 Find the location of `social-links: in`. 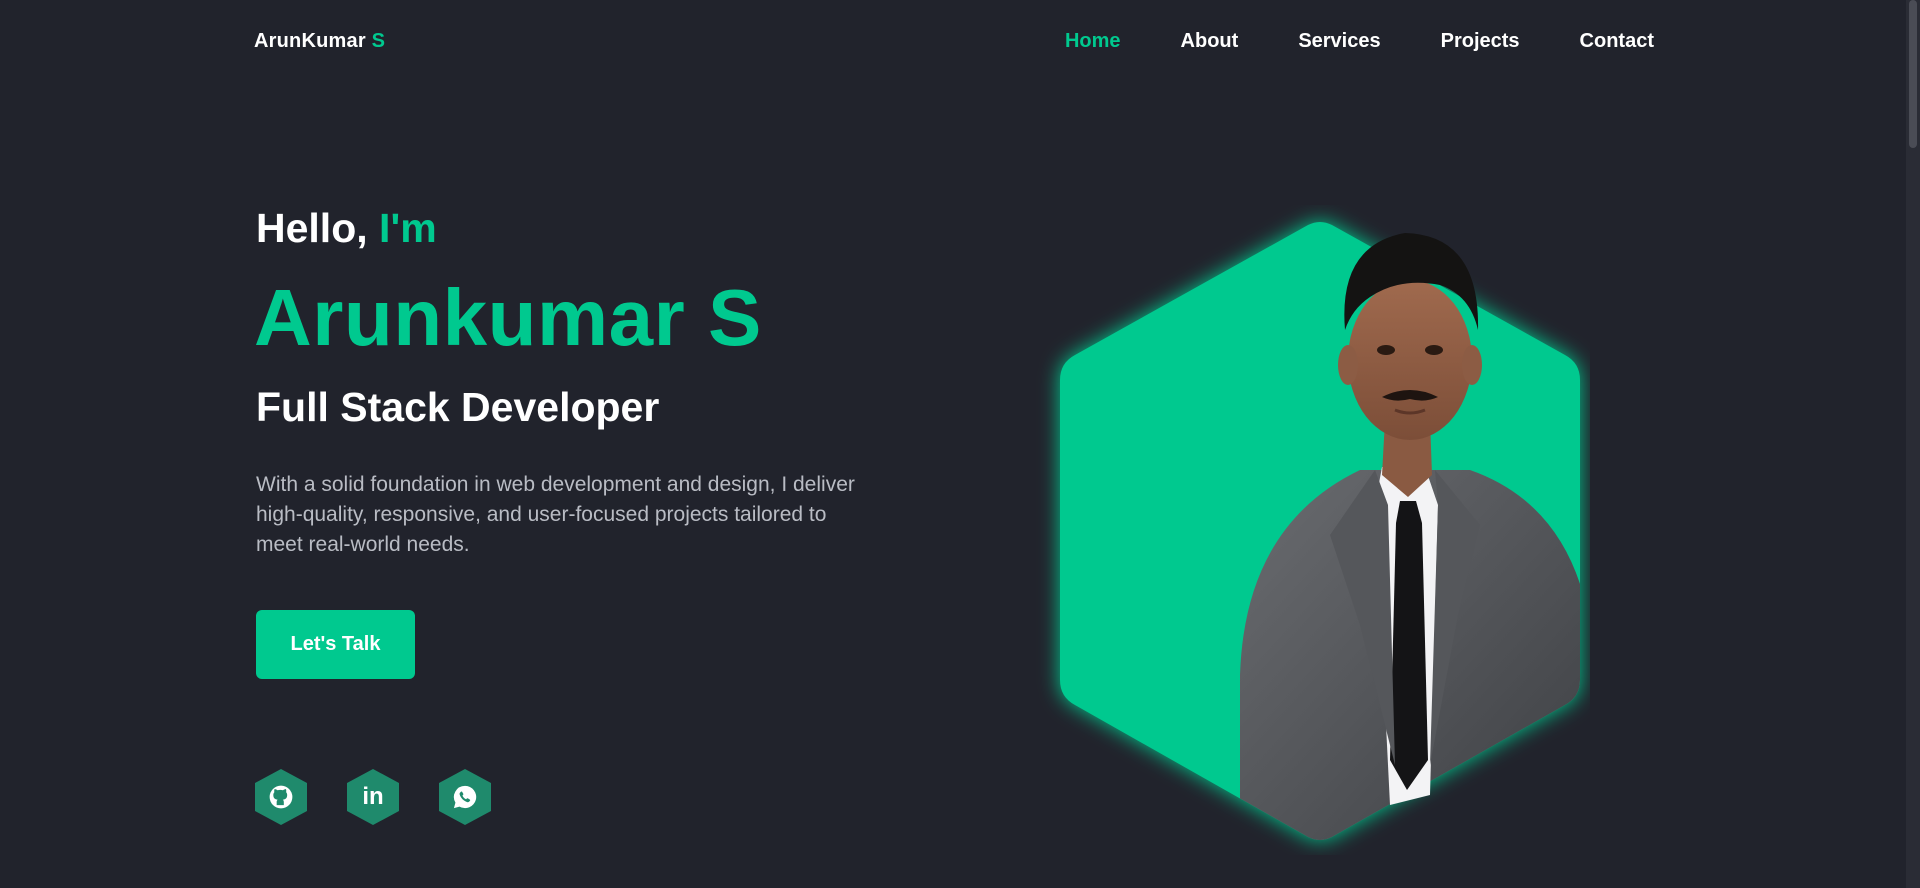

social-links: in is located at coordinates (373, 797).